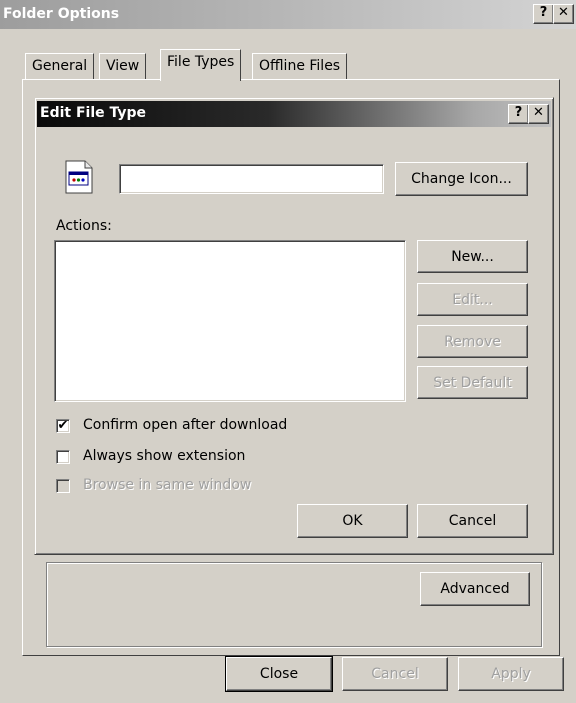  What do you see at coordinates (60, 66) in the screenshot?
I see `tab-general: General` at bounding box center [60, 66].